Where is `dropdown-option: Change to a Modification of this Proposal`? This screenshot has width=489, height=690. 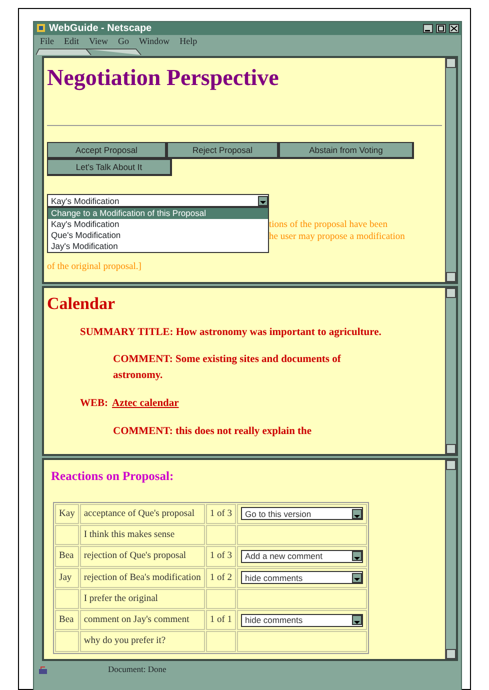
dropdown-option: Change to a Modification of this Proposal is located at coordinates (158, 213).